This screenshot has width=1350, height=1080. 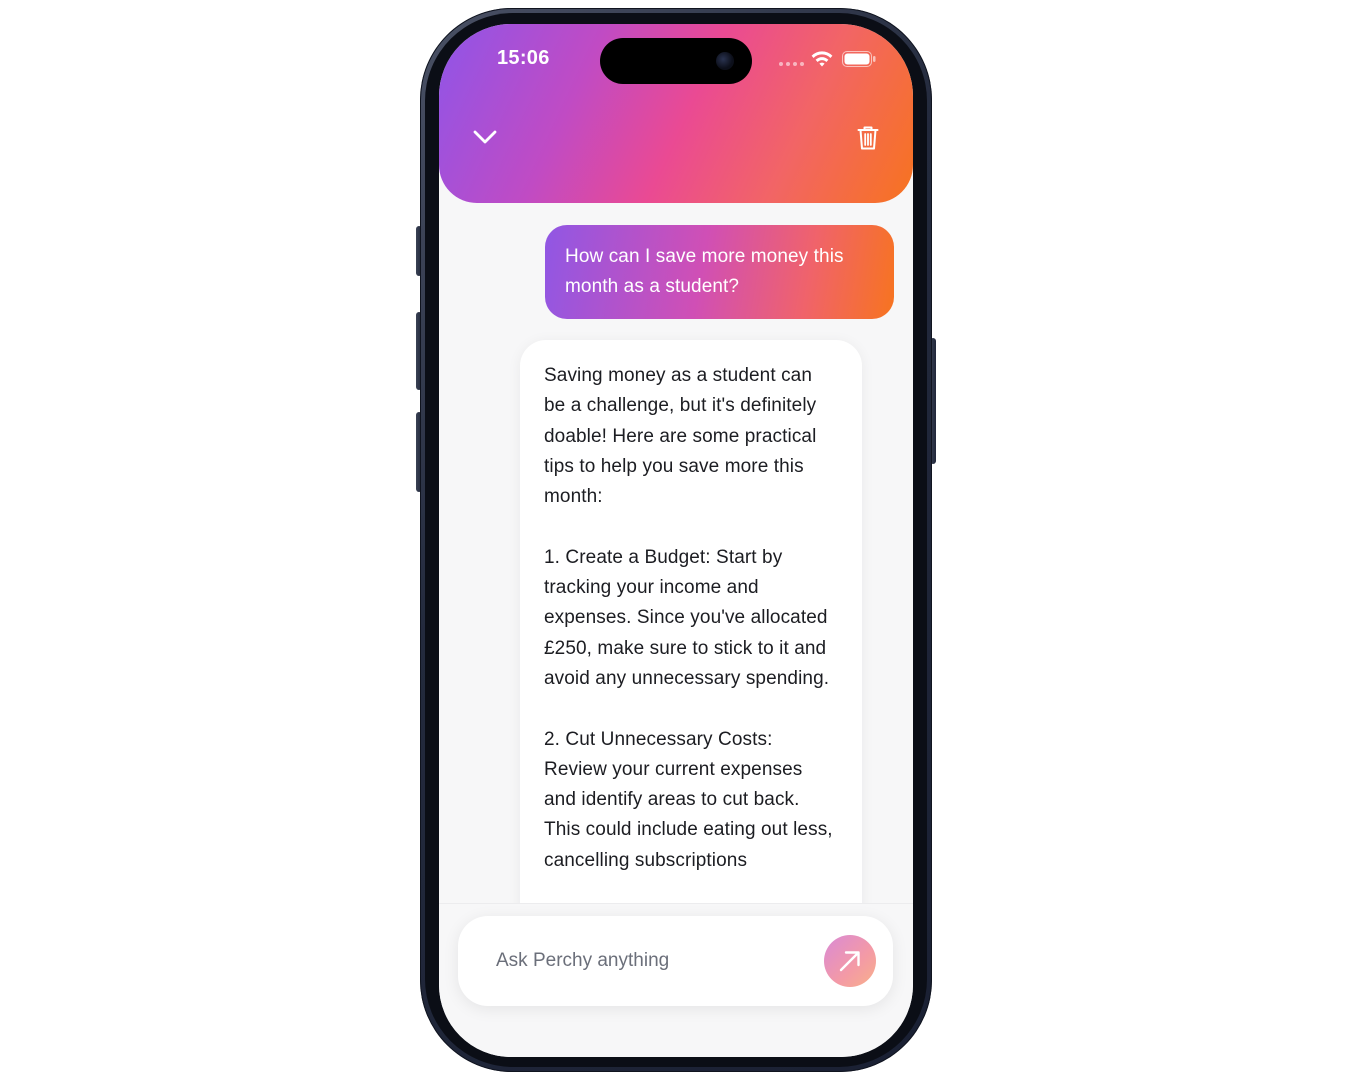 I want to click on chat-header: 15:06, so click(x=676, y=113).